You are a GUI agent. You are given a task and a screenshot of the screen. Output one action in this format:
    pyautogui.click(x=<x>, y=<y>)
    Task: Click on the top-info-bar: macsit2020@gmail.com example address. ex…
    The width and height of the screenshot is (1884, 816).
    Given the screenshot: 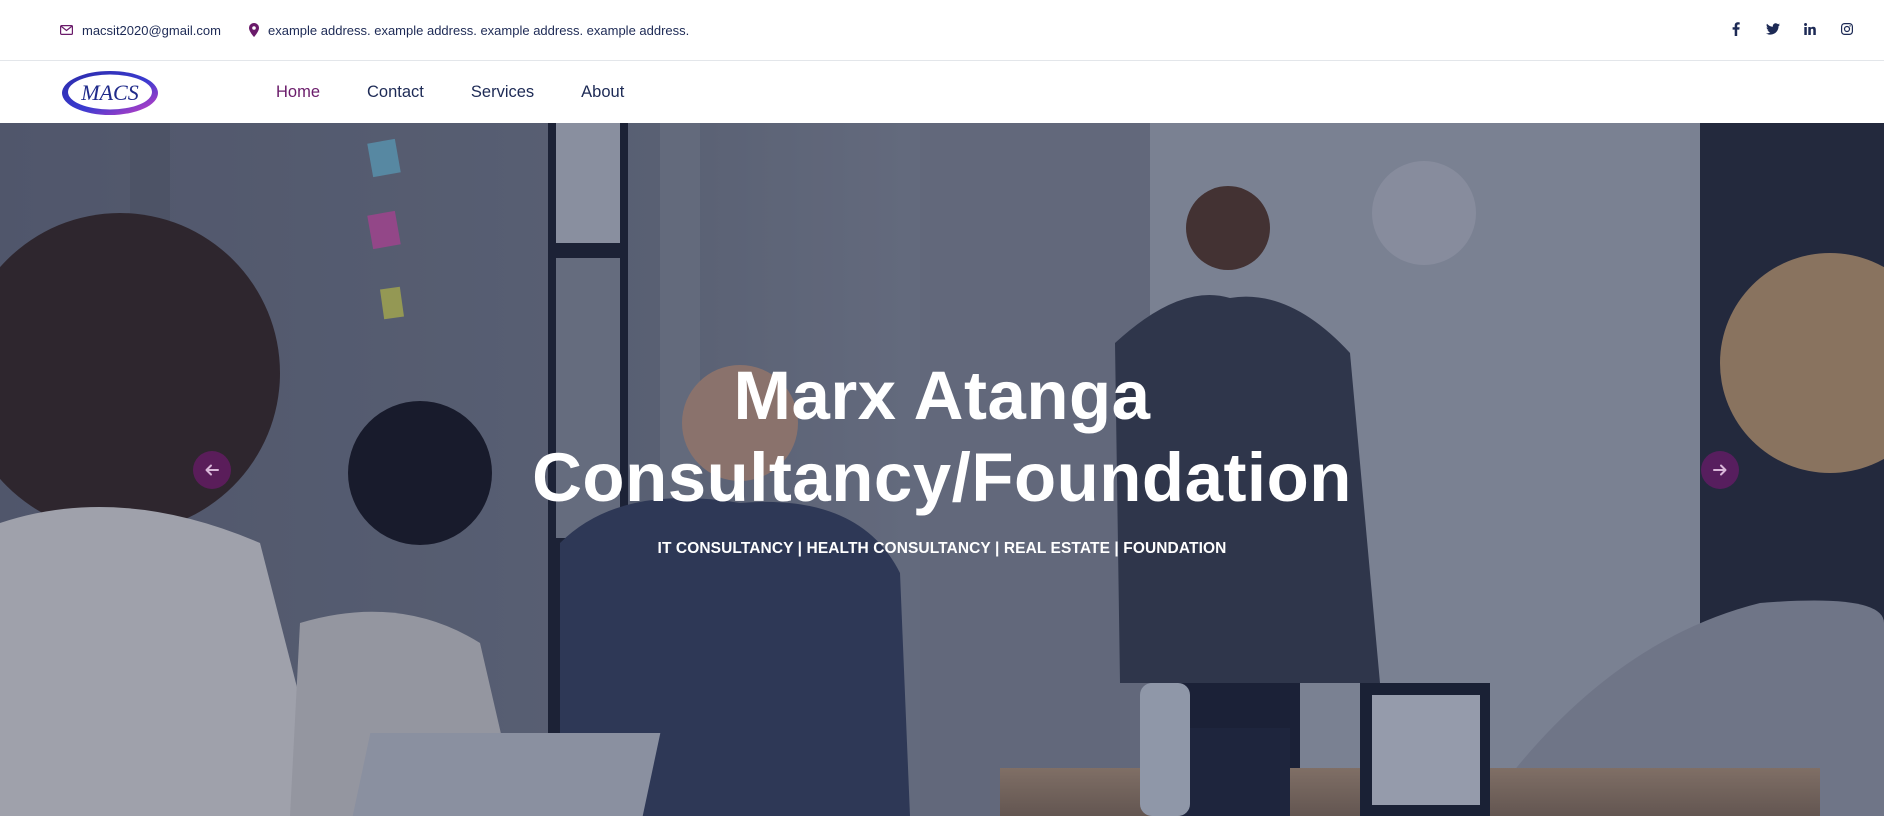 What is the action you would take?
    pyautogui.click(x=942, y=30)
    